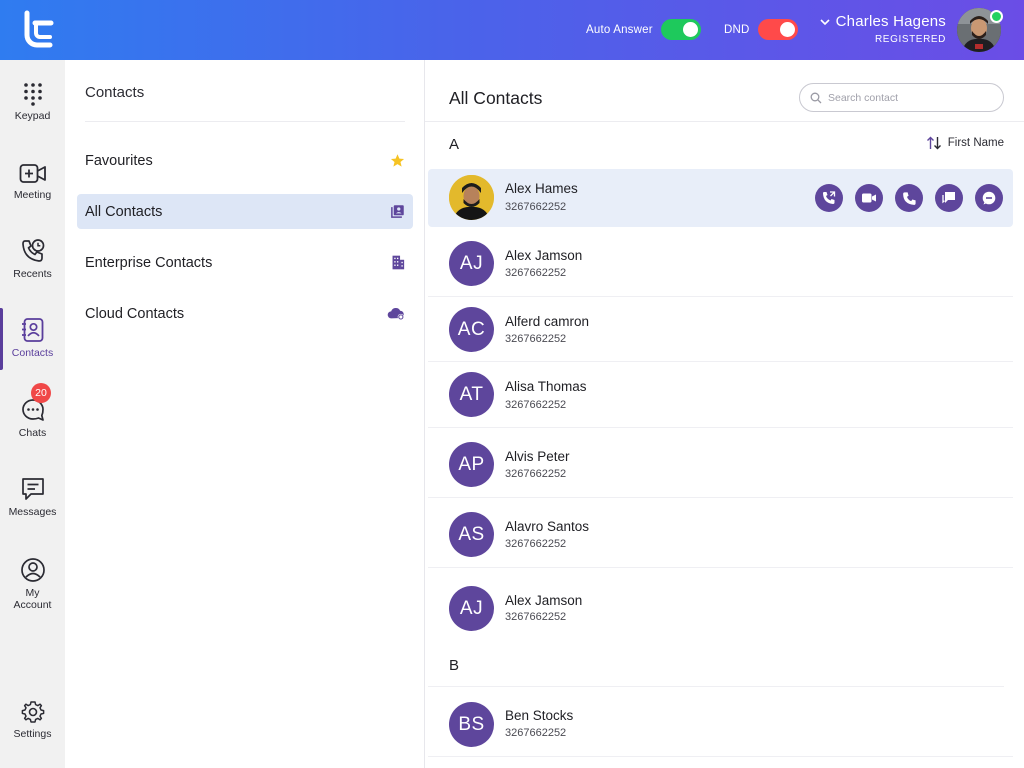 This screenshot has width=1024, height=768. Describe the element at coordinates (32, 584) in the screenshot. I see `nav-my-account: My Account` at that location.